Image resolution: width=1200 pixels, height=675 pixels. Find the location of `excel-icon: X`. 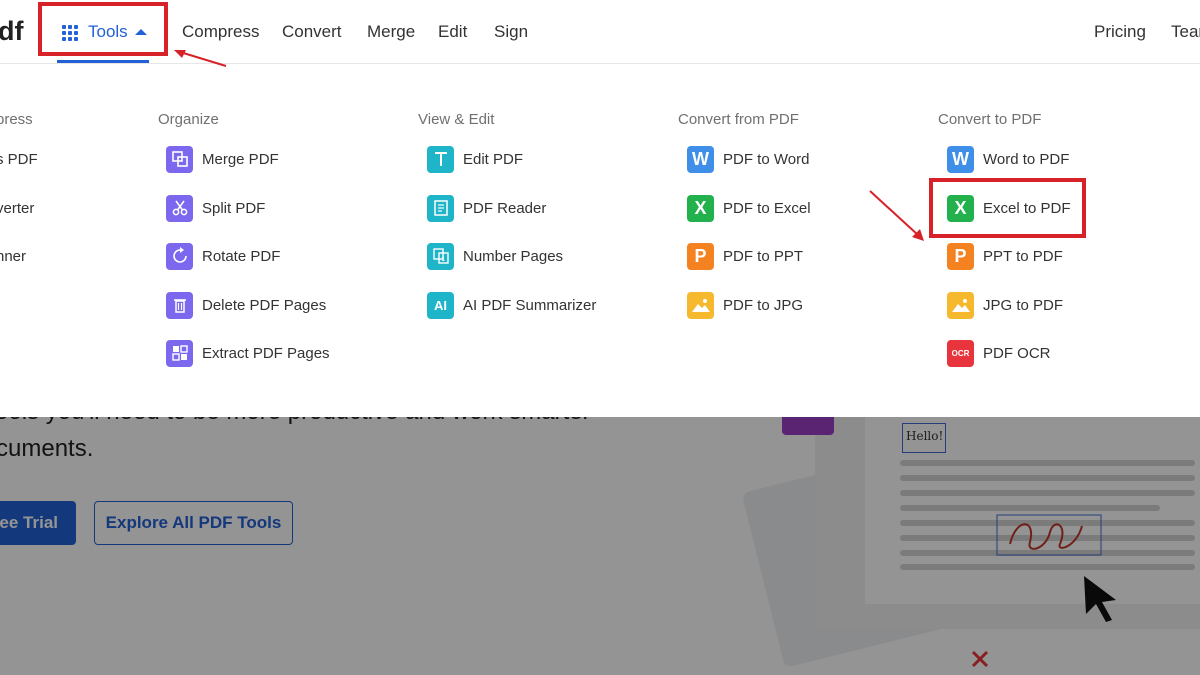

excel-icon: X is located at coordinates (700, 208).